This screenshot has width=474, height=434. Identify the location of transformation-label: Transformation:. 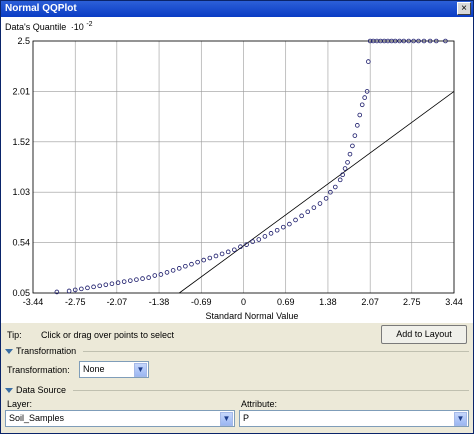
(38, 370).